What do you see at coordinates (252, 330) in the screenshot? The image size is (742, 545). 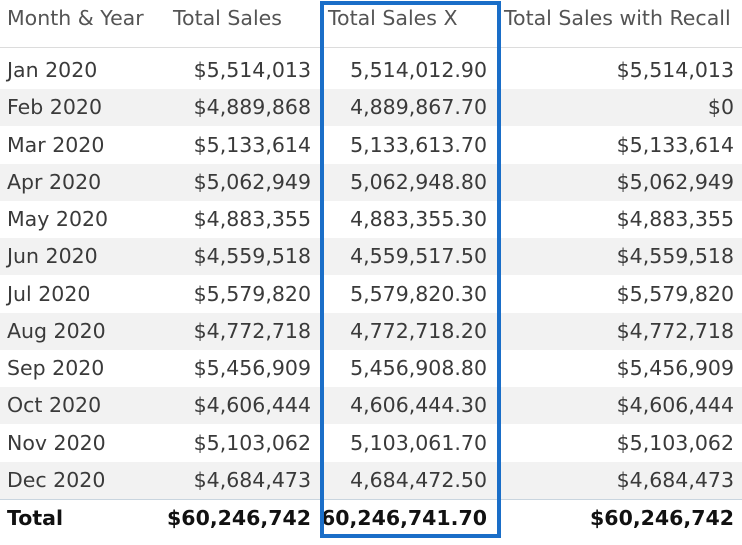 I see `cell-total-sales: $4,772,718` at bounding box center [252, 330].